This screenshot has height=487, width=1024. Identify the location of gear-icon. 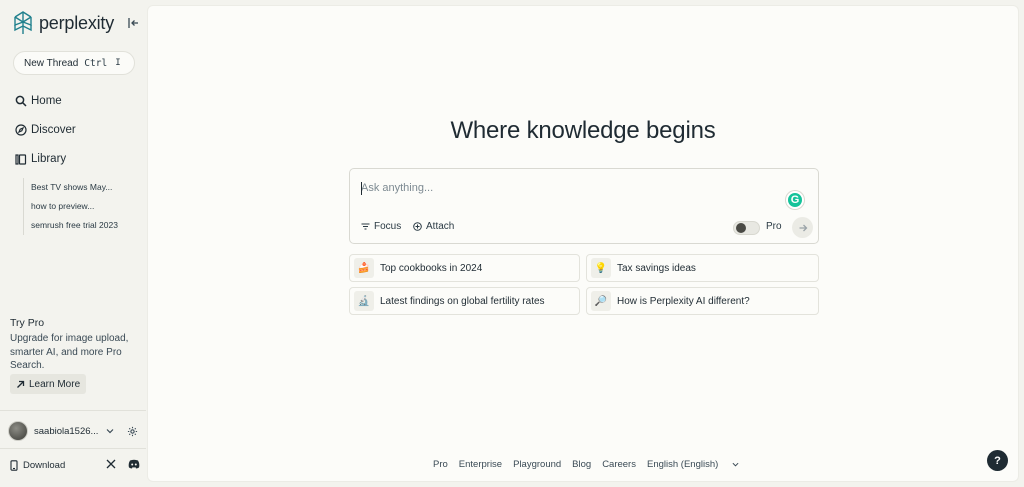
(132, 431).